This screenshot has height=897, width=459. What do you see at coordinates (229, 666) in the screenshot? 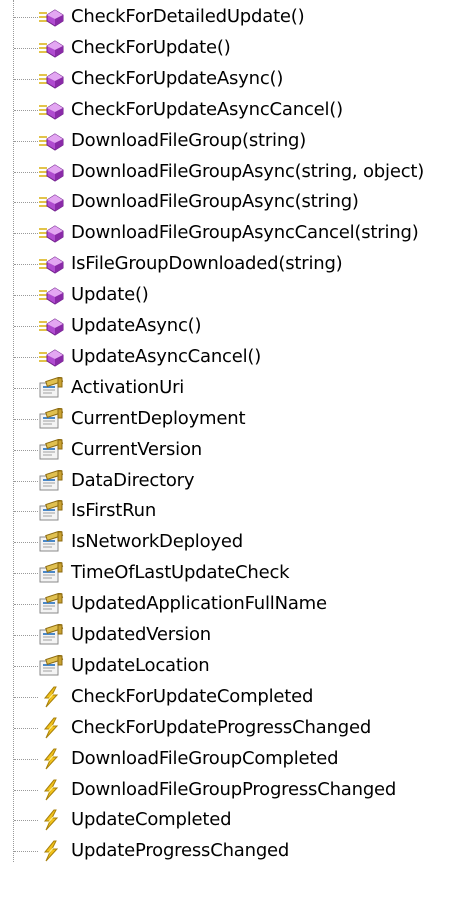
I see `tree-item-updatelocation: UpdateLocation` at bounding box center [229, 666].